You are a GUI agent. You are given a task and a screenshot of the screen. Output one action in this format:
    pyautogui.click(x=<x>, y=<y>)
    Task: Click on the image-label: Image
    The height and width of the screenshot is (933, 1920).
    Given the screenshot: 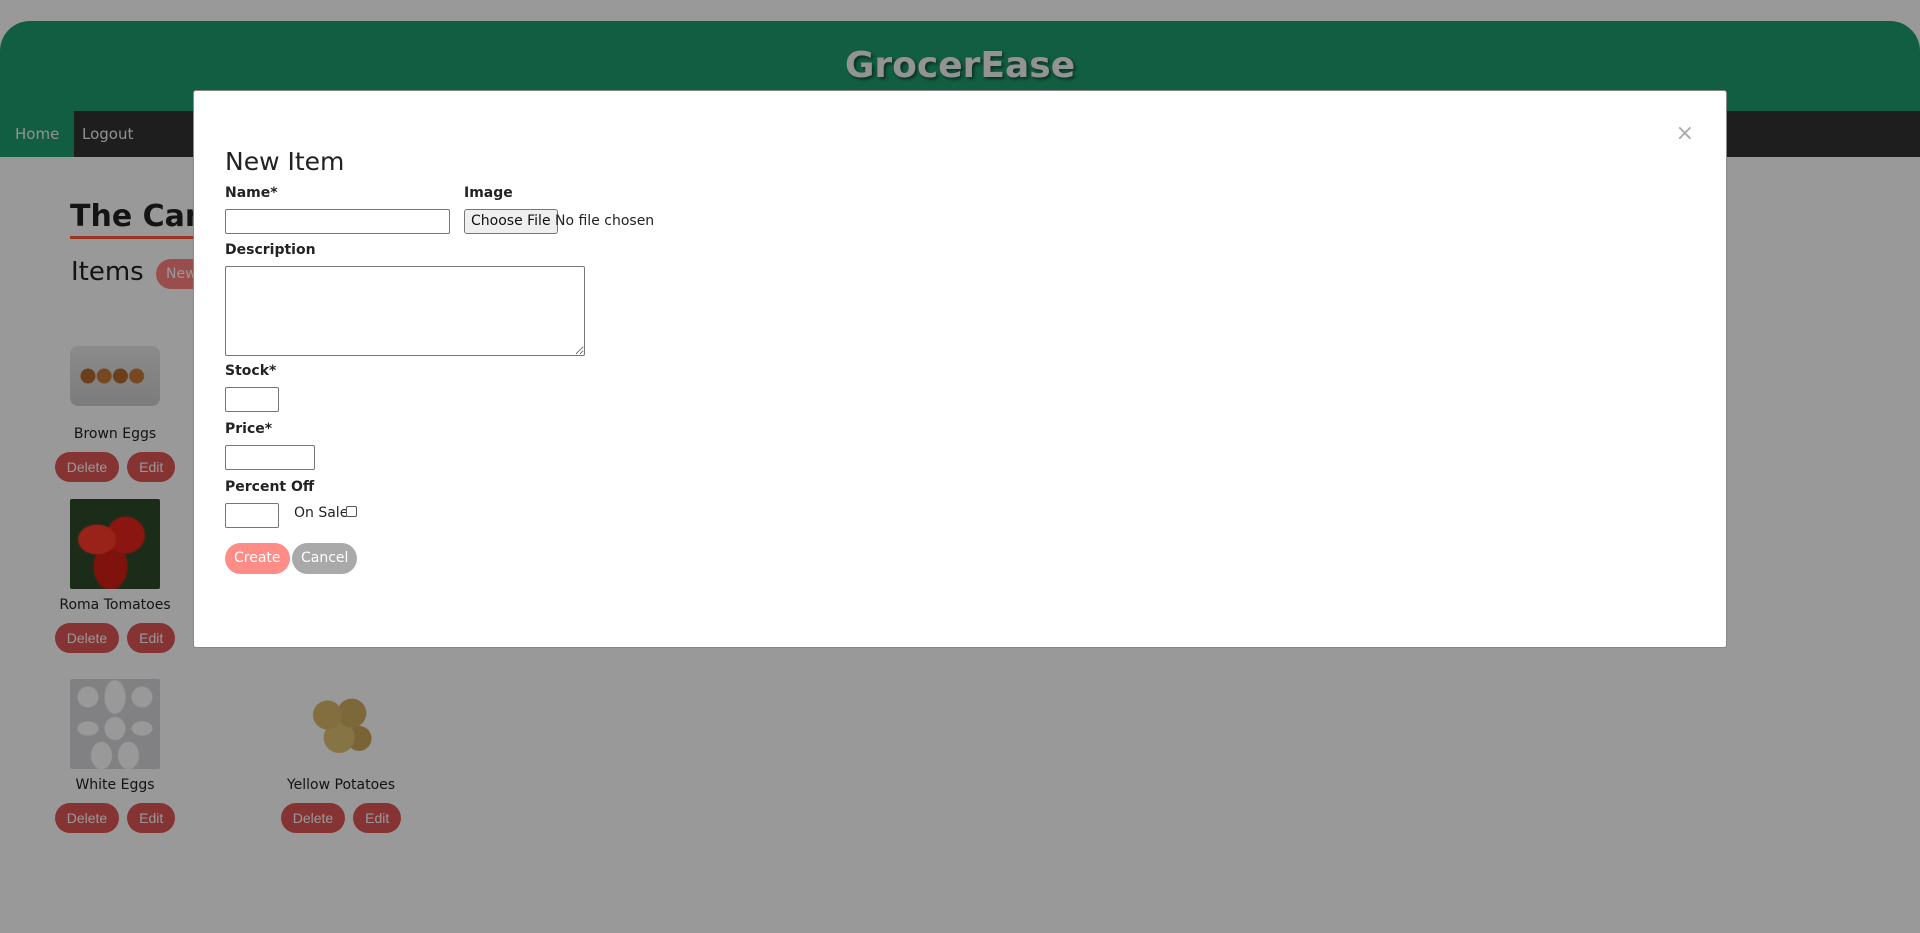 What is the action you would take?
    pyautogui.click(x=488, y=193)
    